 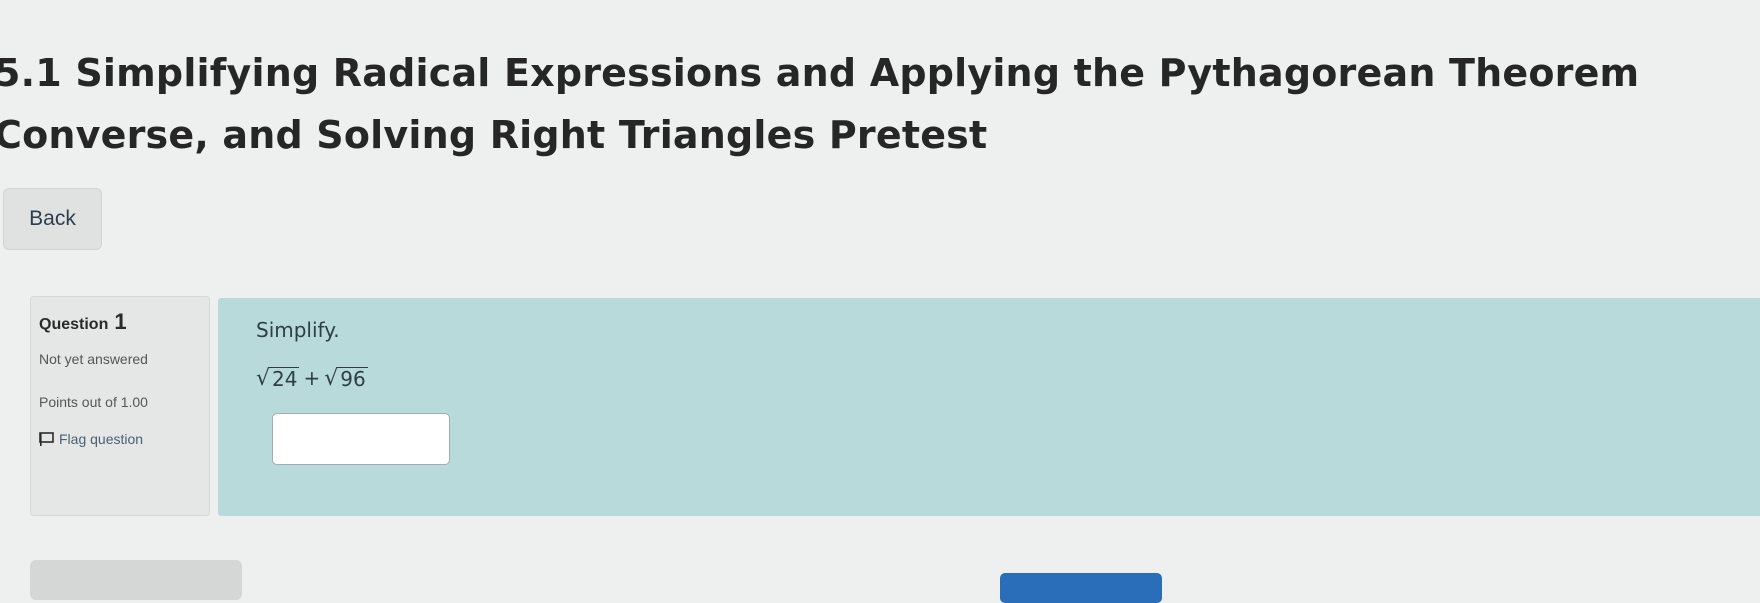 I want to click on radicand-2: 96, so click(x=353, y=378).